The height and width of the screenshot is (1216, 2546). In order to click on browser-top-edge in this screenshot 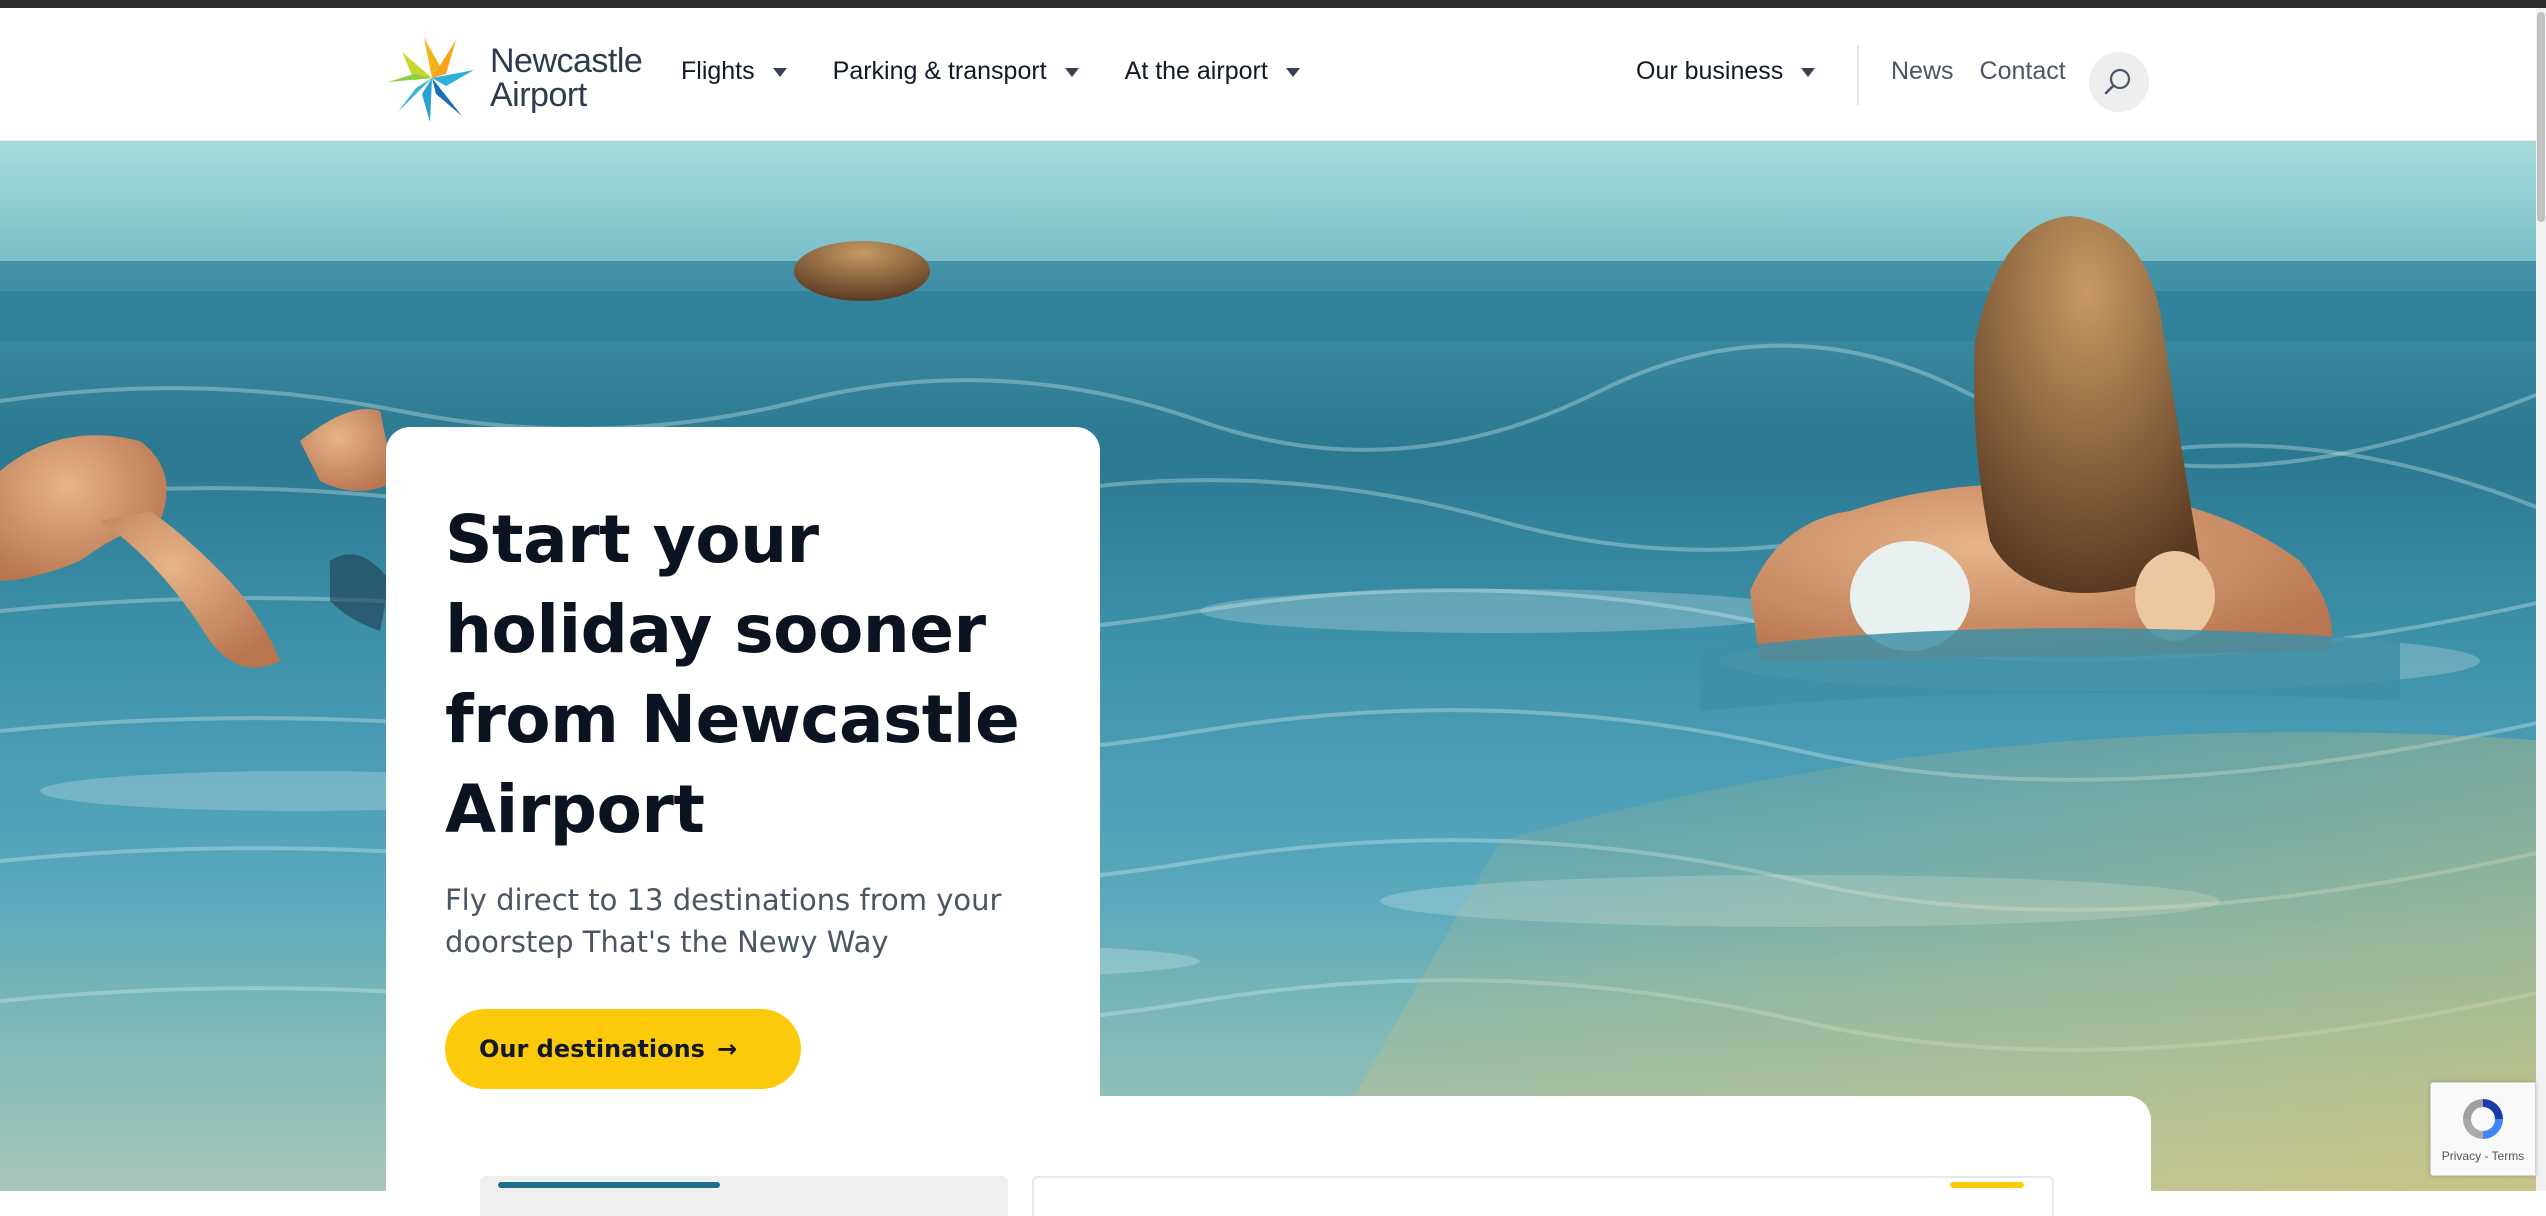, I will do `click(1273, 4)`.